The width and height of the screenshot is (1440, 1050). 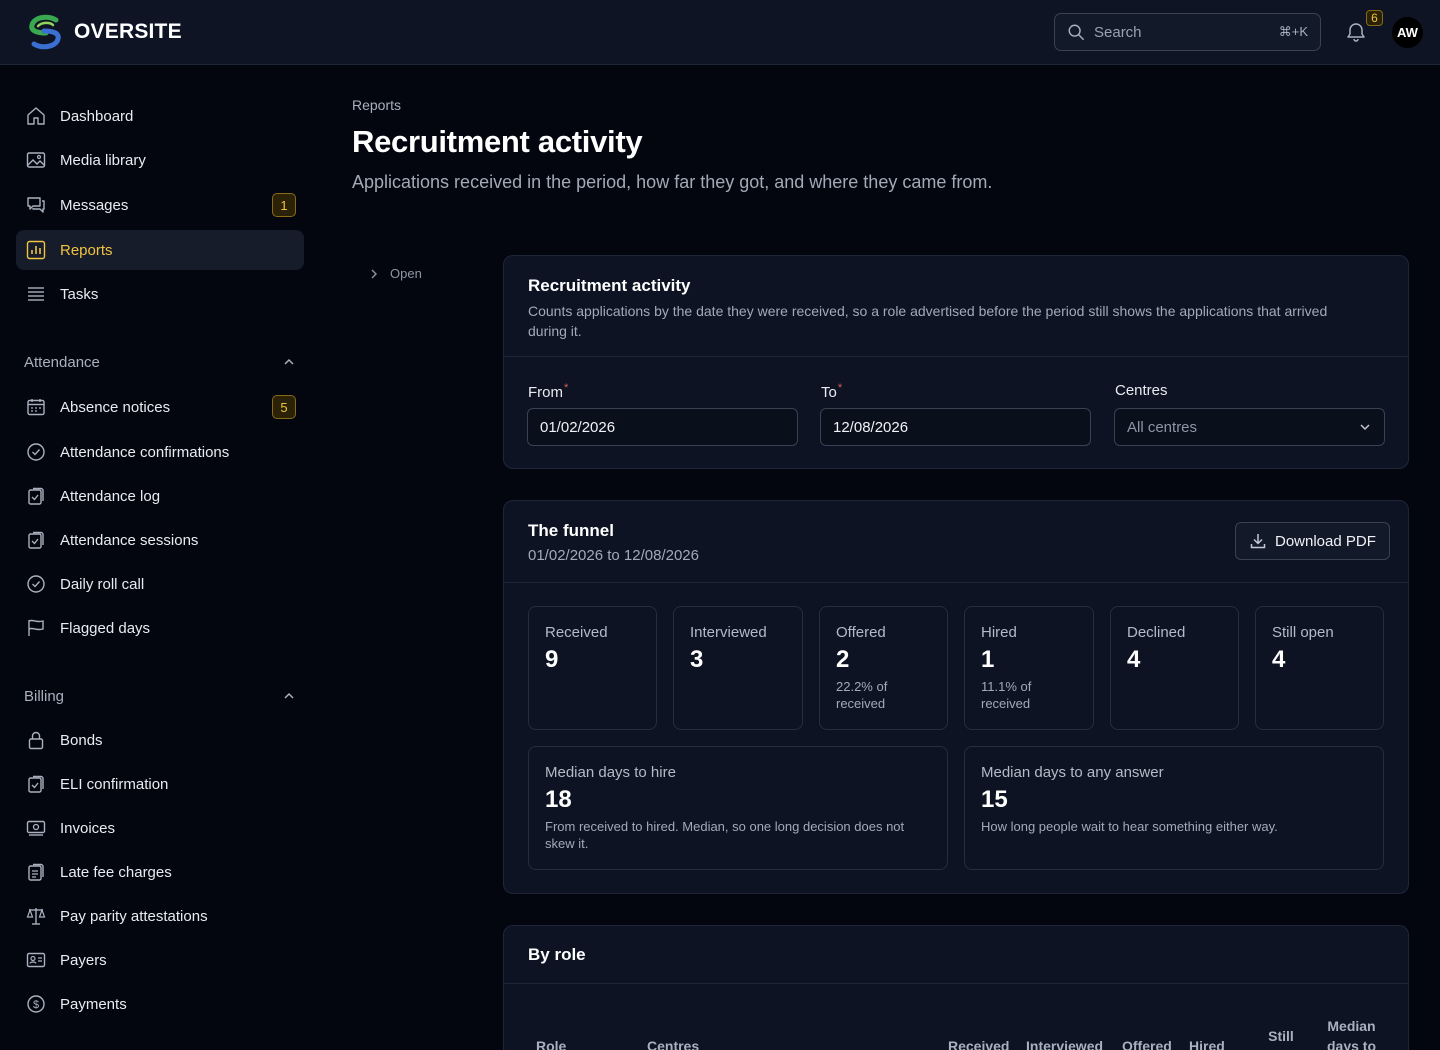 I want to click on breadcrumb: Reports, so click(x=376, y=105).